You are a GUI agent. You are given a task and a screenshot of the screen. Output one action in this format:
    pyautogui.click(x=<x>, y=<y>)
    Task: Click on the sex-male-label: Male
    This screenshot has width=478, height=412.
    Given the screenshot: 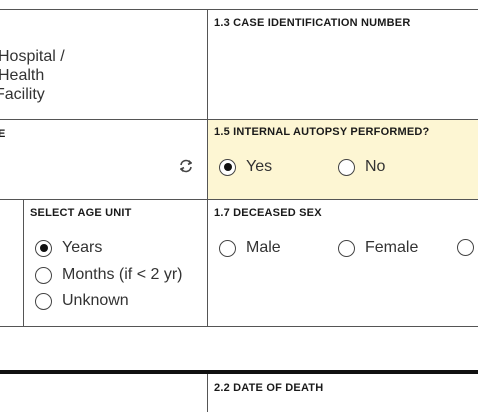 What is the action you would take?
    pyautogui.click(x=263, y=247)
    